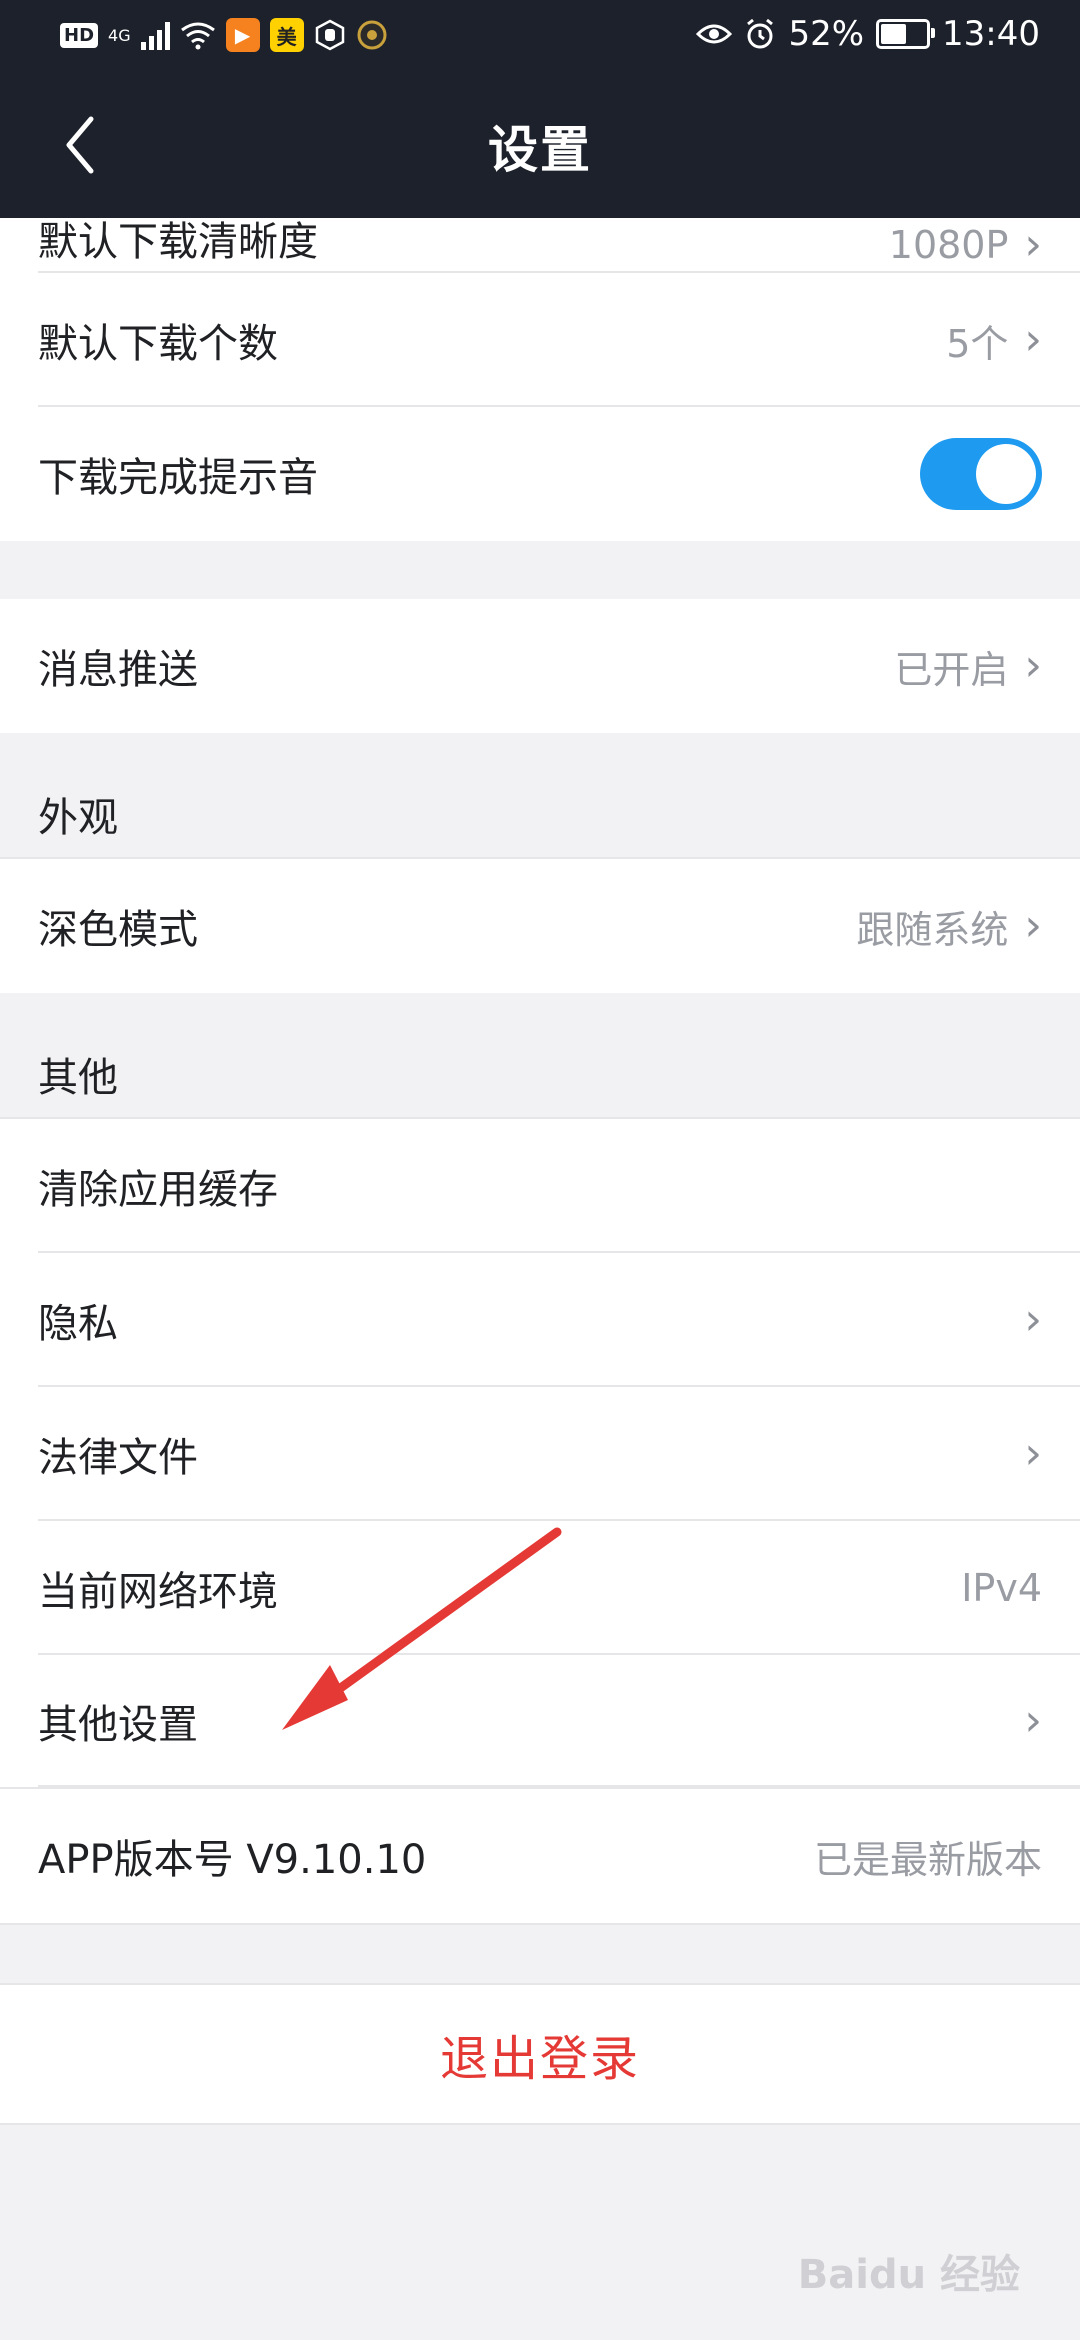 This screenshot has width=1080, height=2340. Describe the element at coordinates (948, 245) in the screenshot. I see `row-value: 1080P` at that location.